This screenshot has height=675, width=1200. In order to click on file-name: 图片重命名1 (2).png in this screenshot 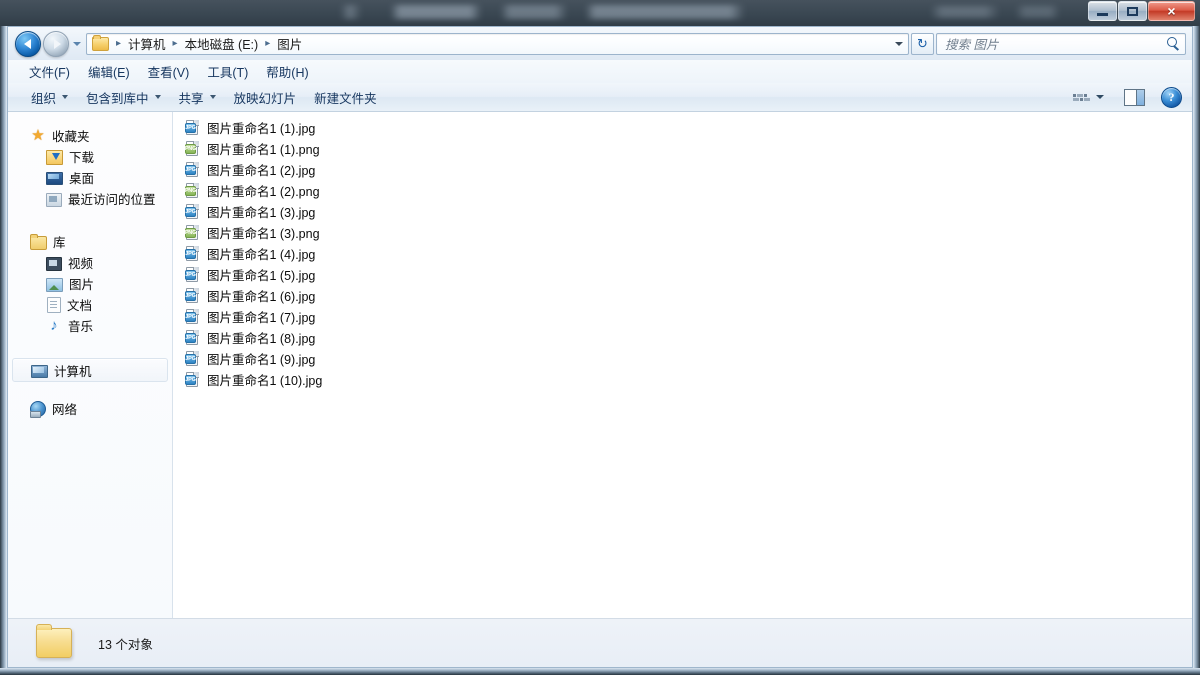, I will do `click(263, 192)`.